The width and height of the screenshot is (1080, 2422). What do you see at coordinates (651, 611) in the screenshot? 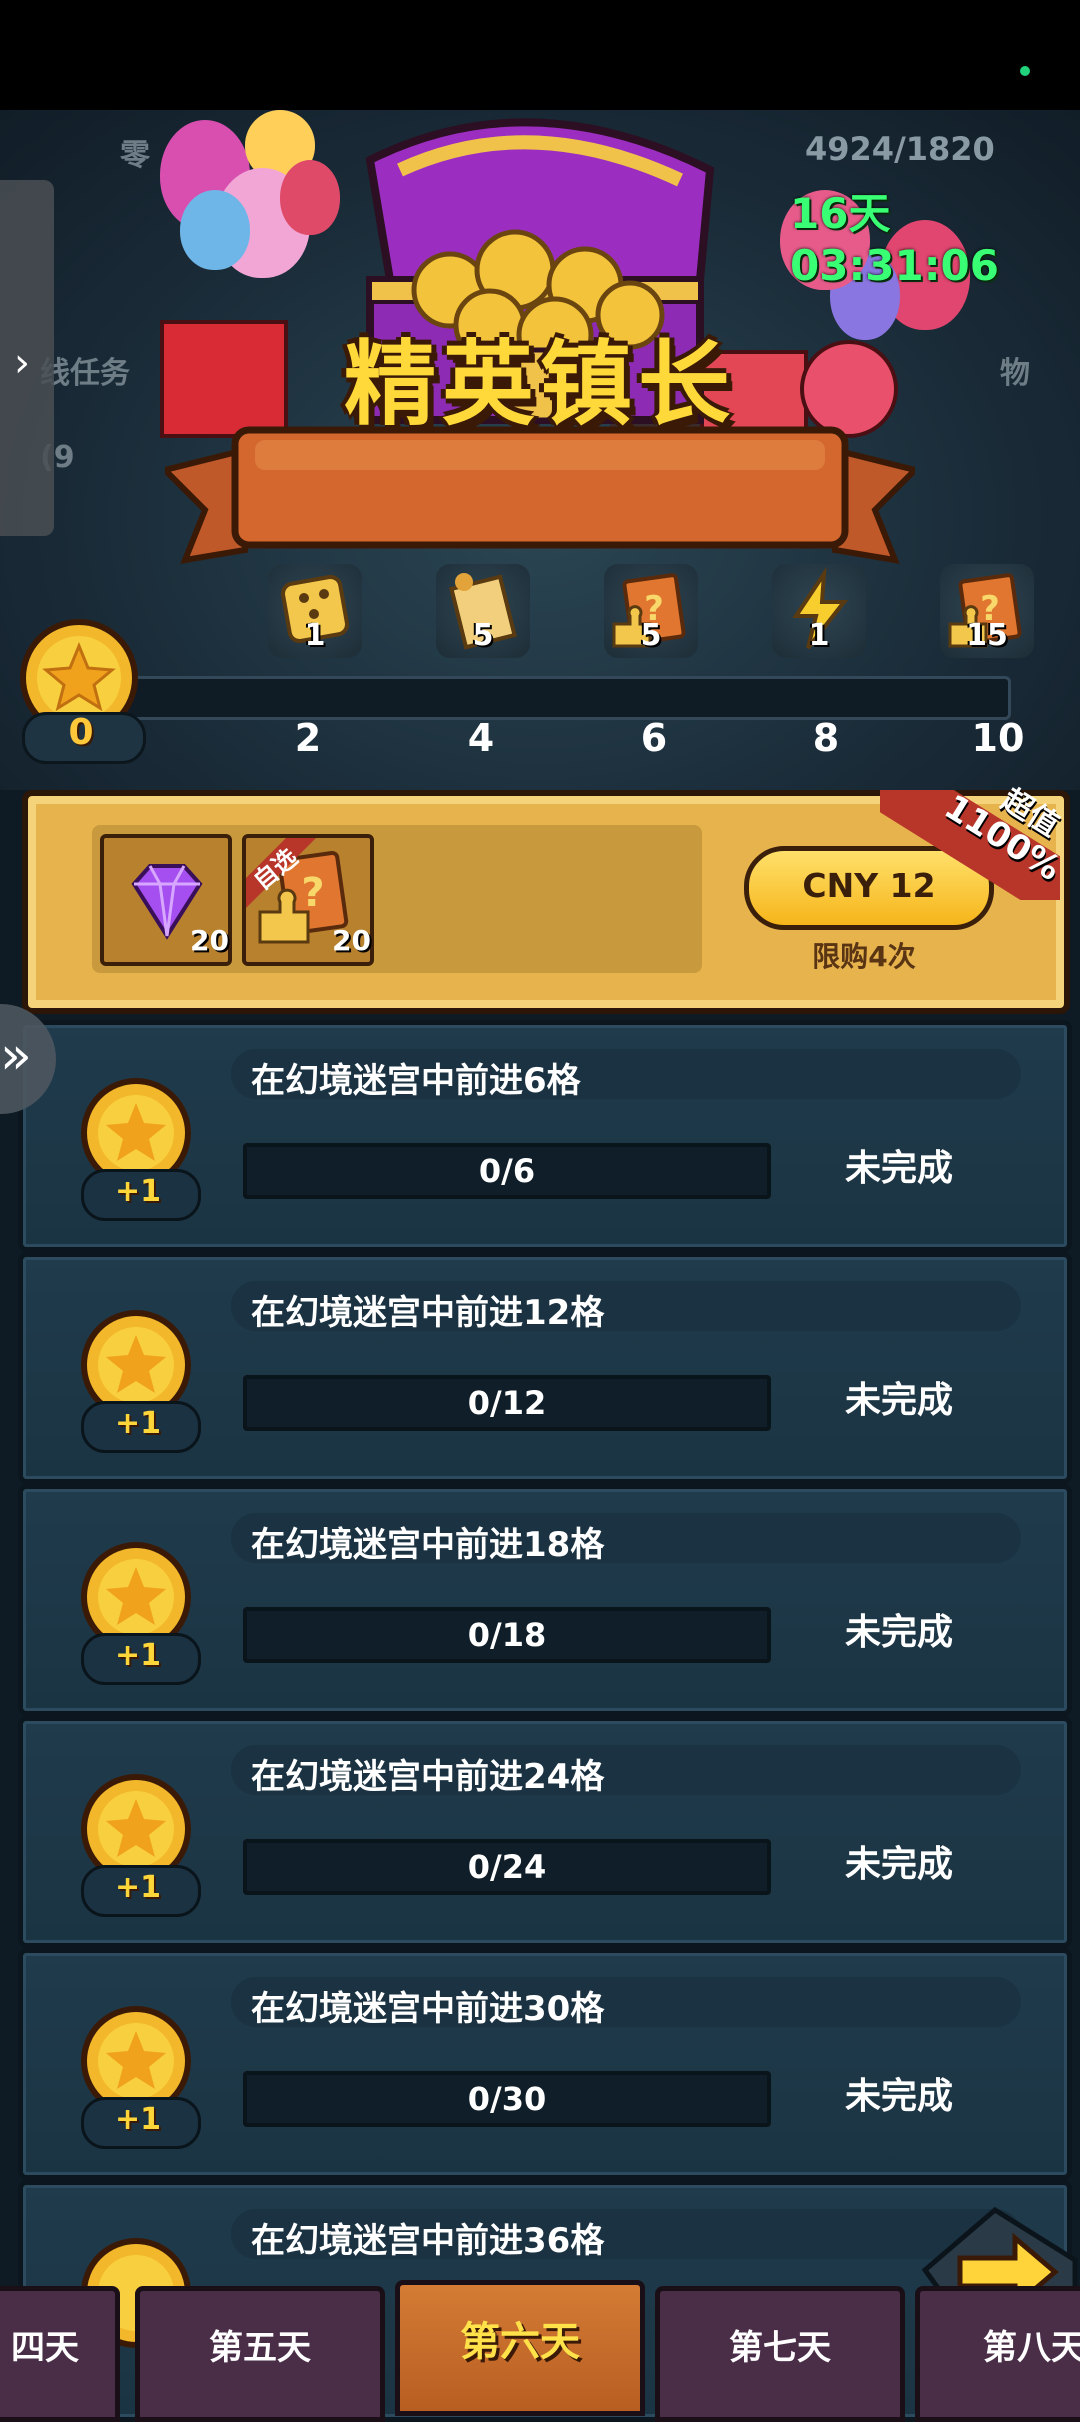
I see `milestone-reward-puzzle: ? 5` at bounding box center [651, 611].